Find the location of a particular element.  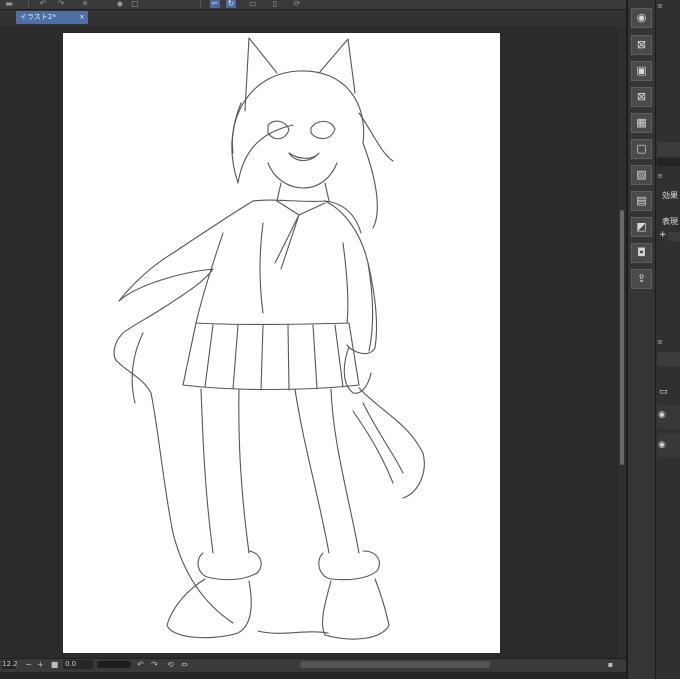

corner-icon: ▪ is located at coordinates (610, 664).